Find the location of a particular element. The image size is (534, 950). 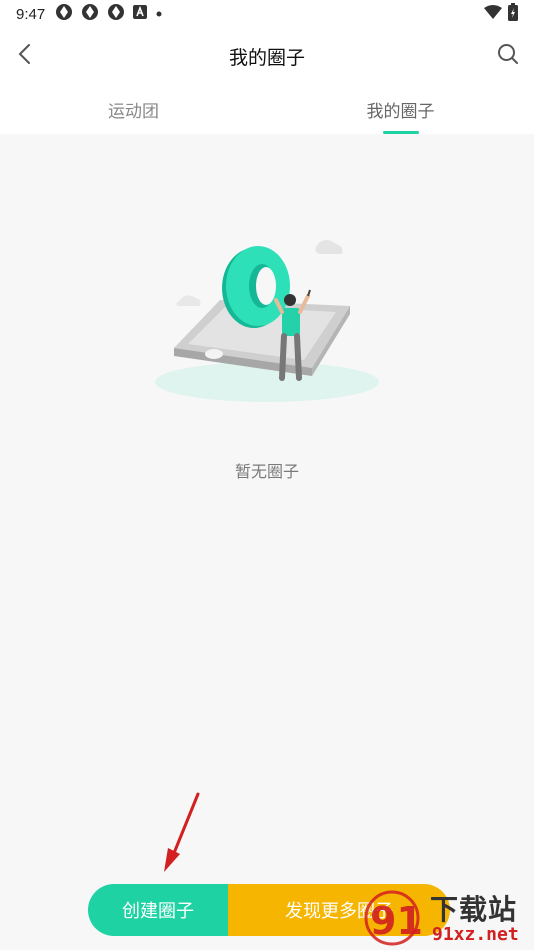

create-circle-button: 创建圈子 is located at coordinates (158, 910).